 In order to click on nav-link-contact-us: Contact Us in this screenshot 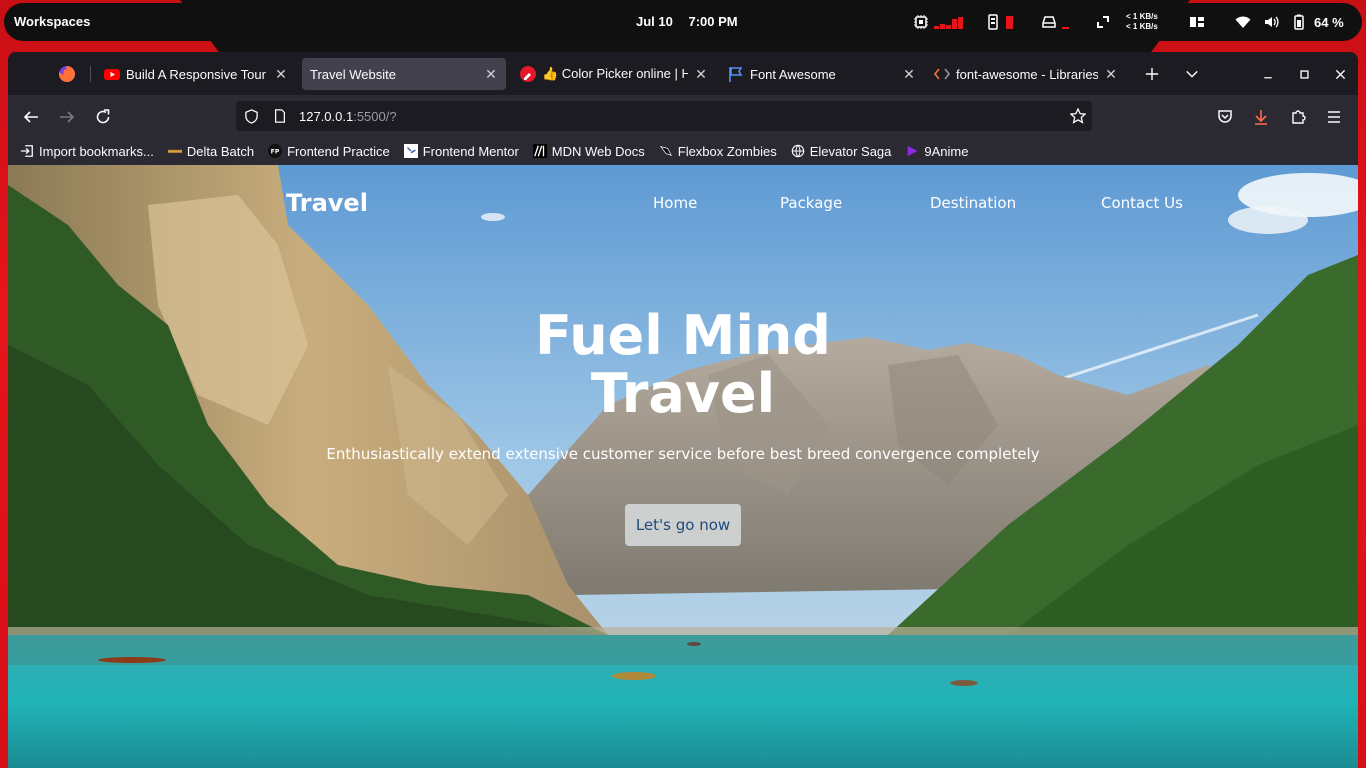, I will do `click(1142, 203)`.